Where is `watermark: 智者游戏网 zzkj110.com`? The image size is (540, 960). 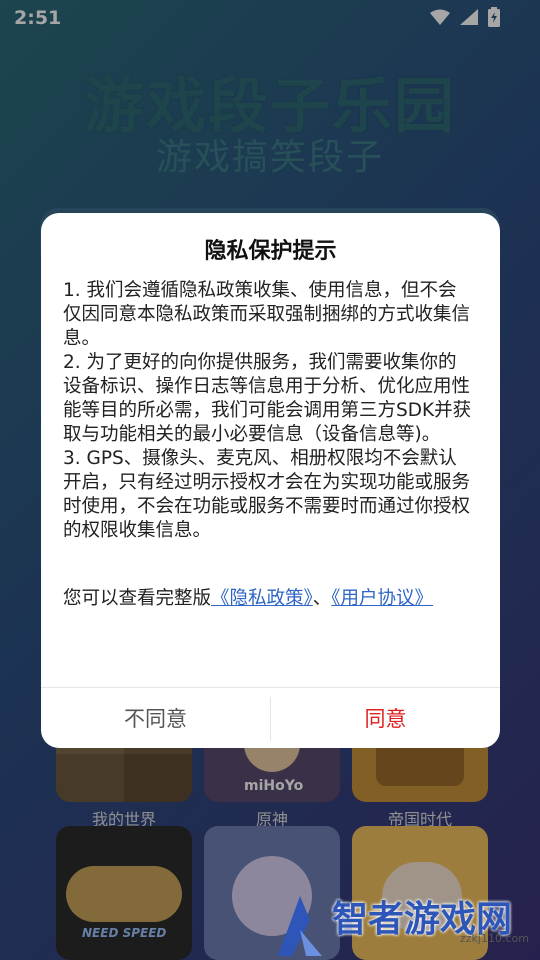
watermark: 智者游戏网 zzkj110.com is located at coordinates (405, 925).